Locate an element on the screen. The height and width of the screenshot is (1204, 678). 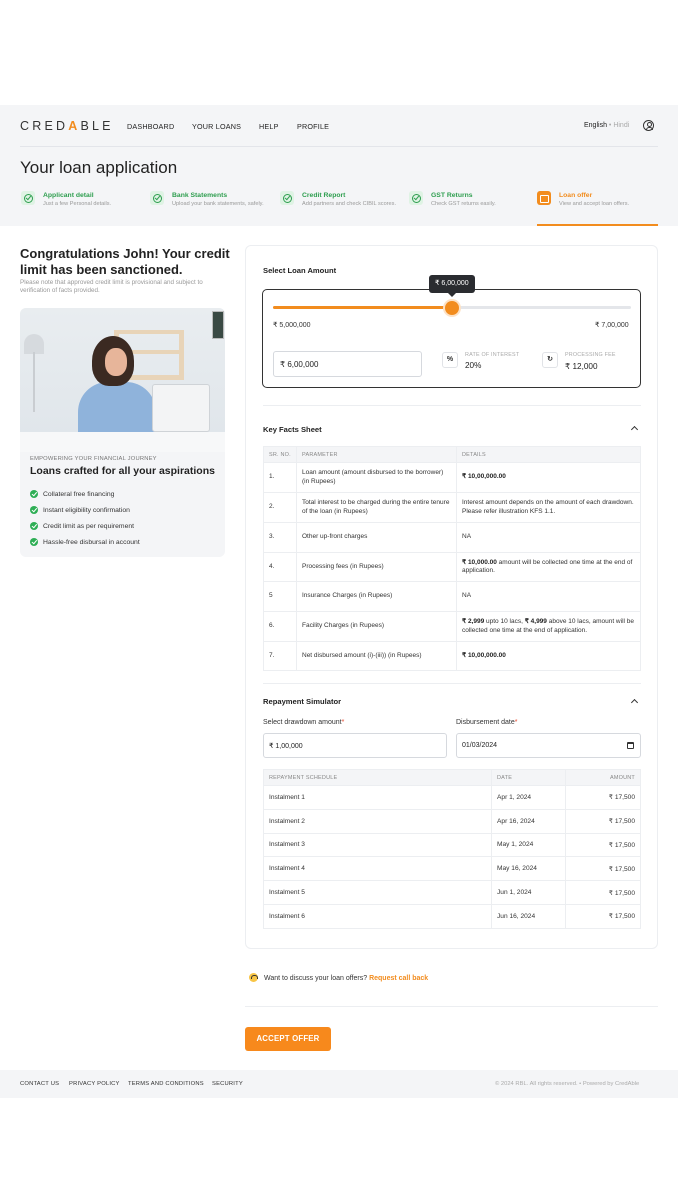
roi-value: 20% is located at coordinates (473, 365).